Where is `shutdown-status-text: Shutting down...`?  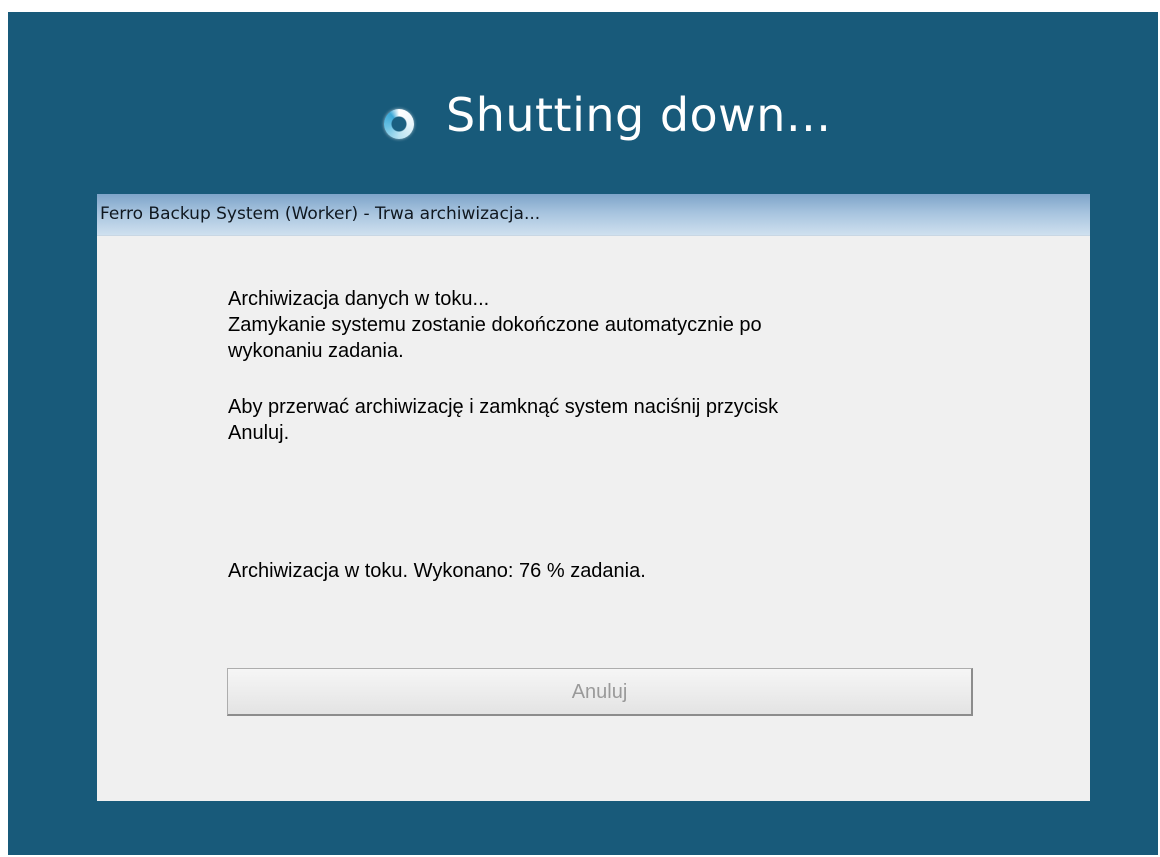
shutdown-status-text: Shutting down... is located at coordinates (639, 115).